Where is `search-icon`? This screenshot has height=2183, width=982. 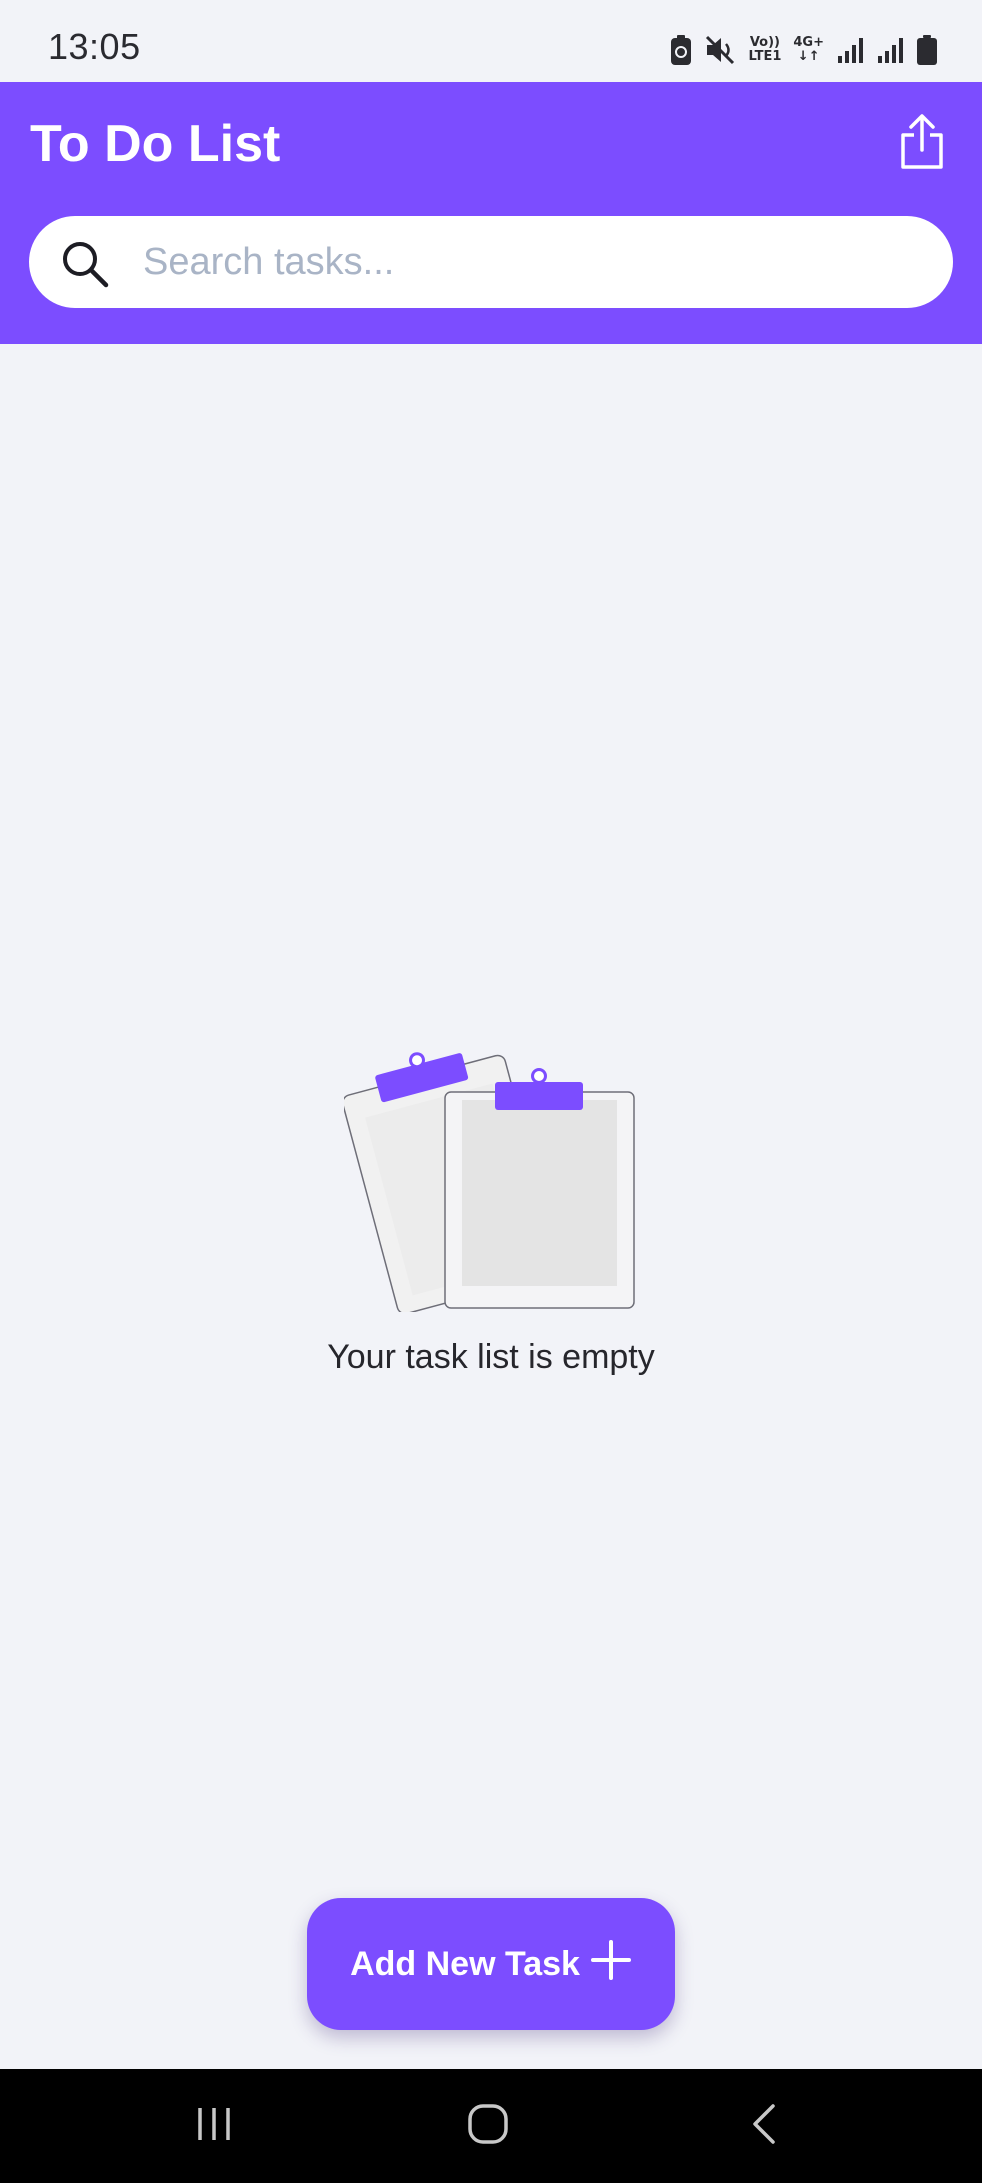
search-icon is located at coordinates (85, 264).